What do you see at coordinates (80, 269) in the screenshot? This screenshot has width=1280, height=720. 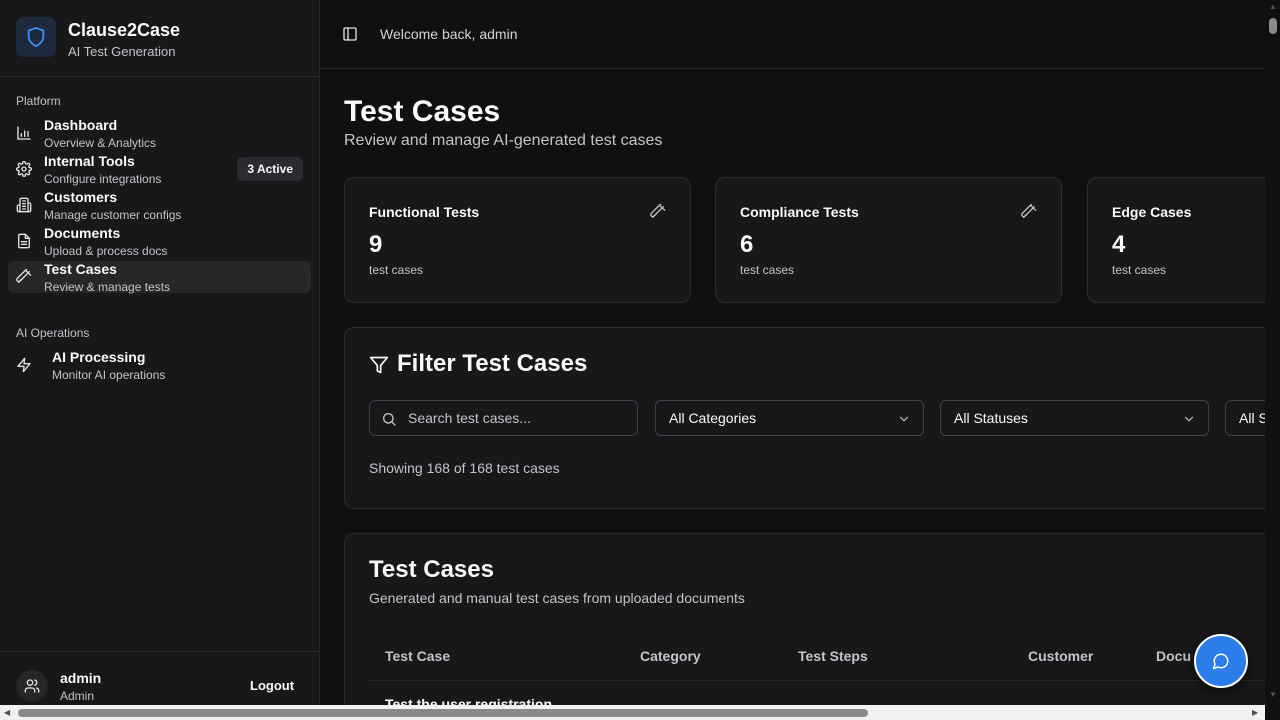 I see `sidebar-item-title: Test Cases` at bounding box center [80, 269].